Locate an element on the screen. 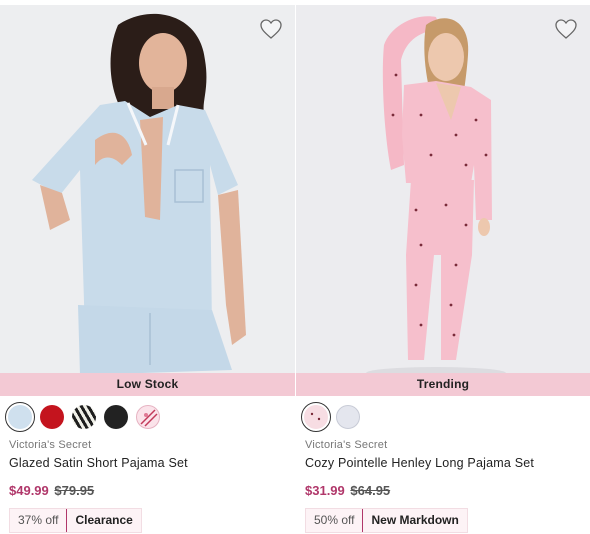 The height and width of the screenshot is (534, 590). sale-price: $31.99 is located at coordinates (325, 490).